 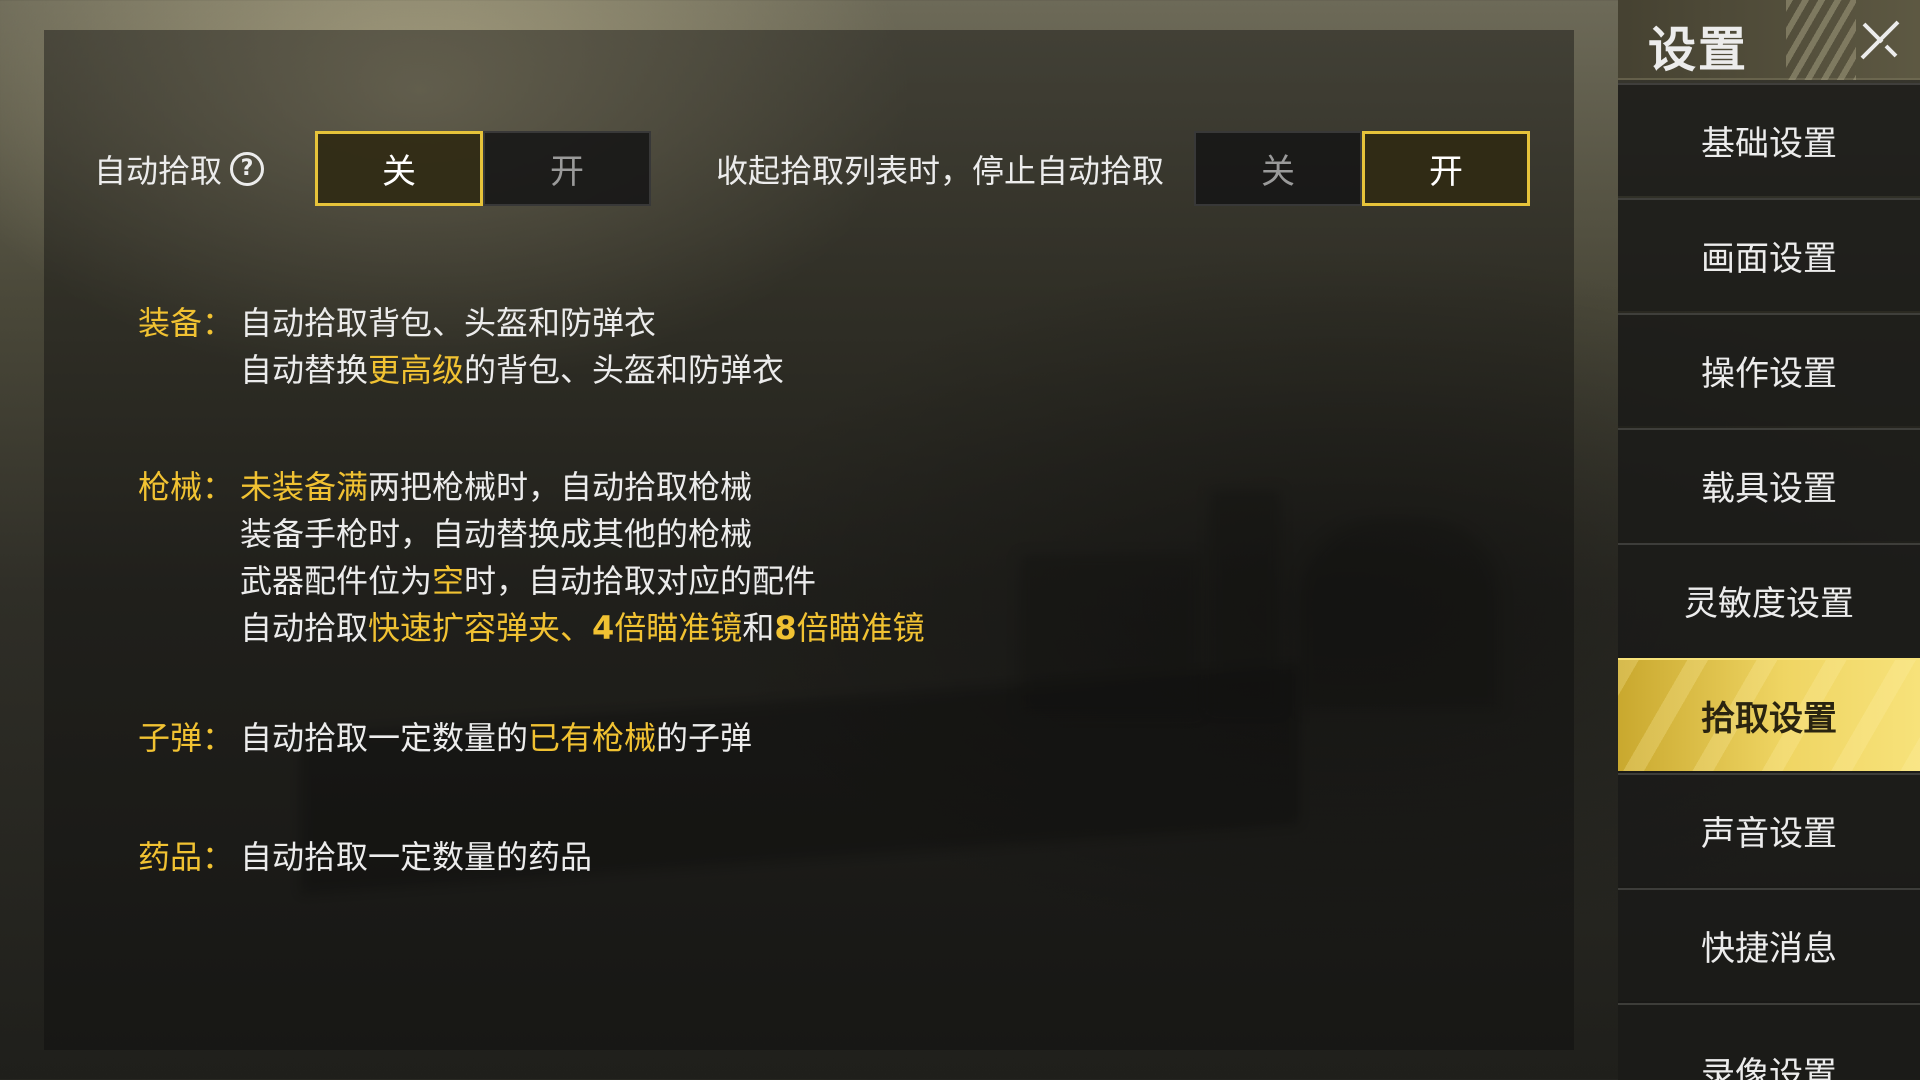 I want to click on close-button, so click(x=1880, y=40).